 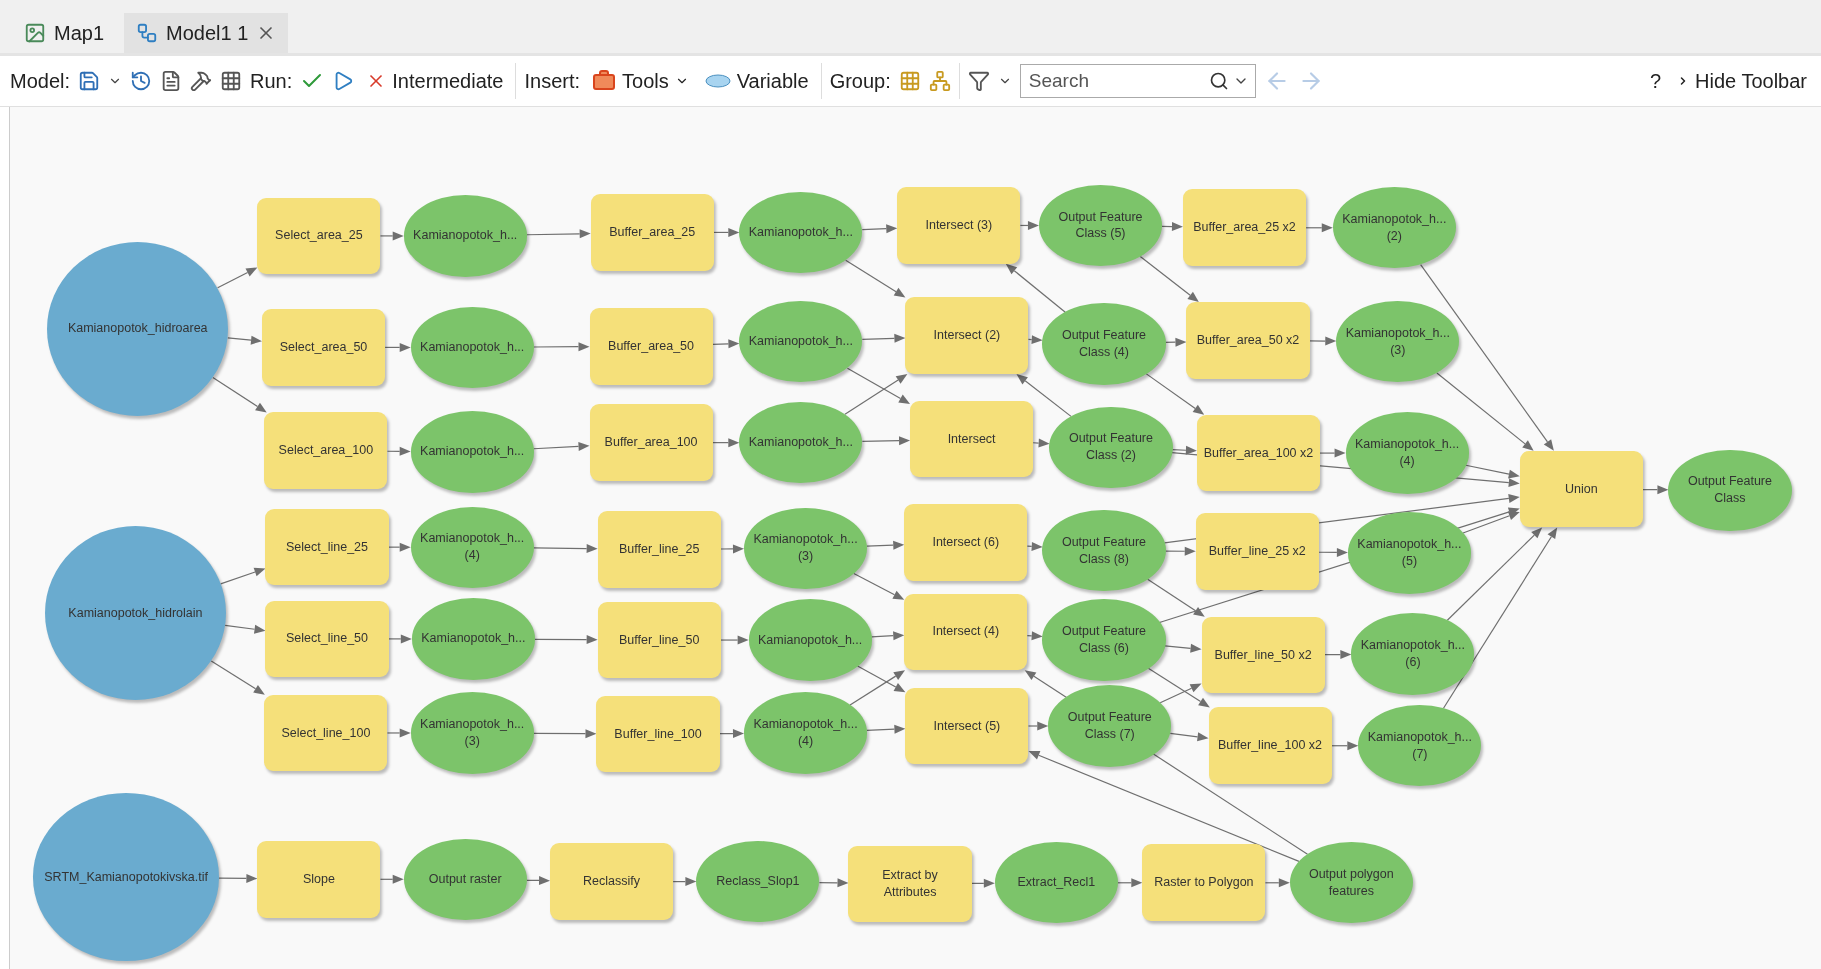 I want to click on tool-node: Buffer_area_25 x2, so click(x=1244, y=228).